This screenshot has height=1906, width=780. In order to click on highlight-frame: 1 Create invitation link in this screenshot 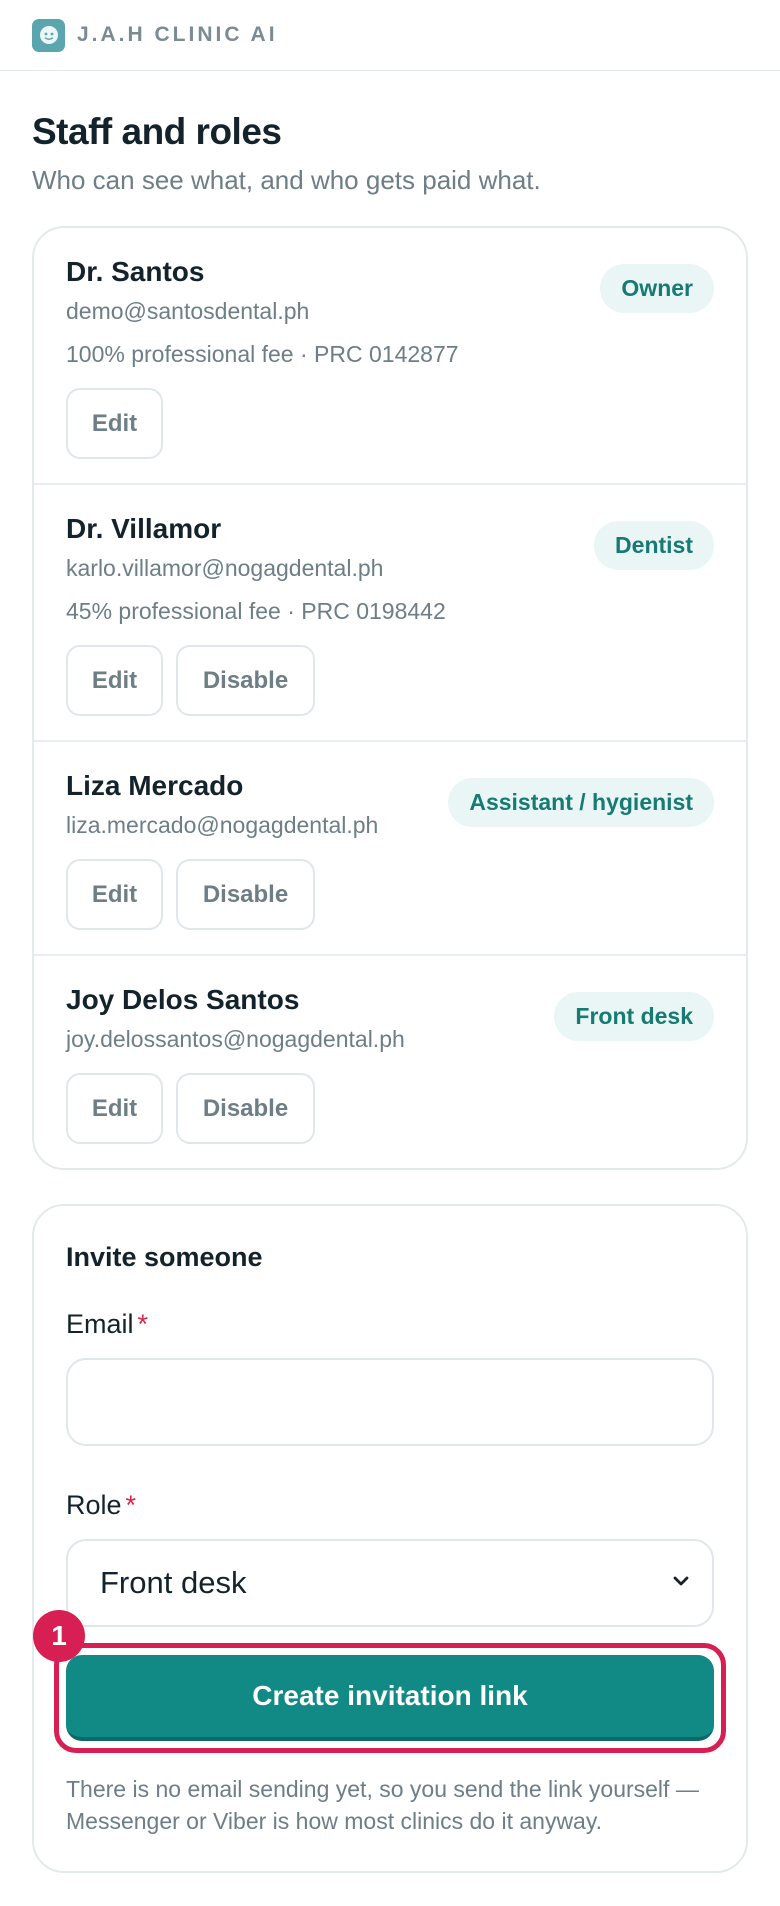, I will do `click(379, 1681)`.